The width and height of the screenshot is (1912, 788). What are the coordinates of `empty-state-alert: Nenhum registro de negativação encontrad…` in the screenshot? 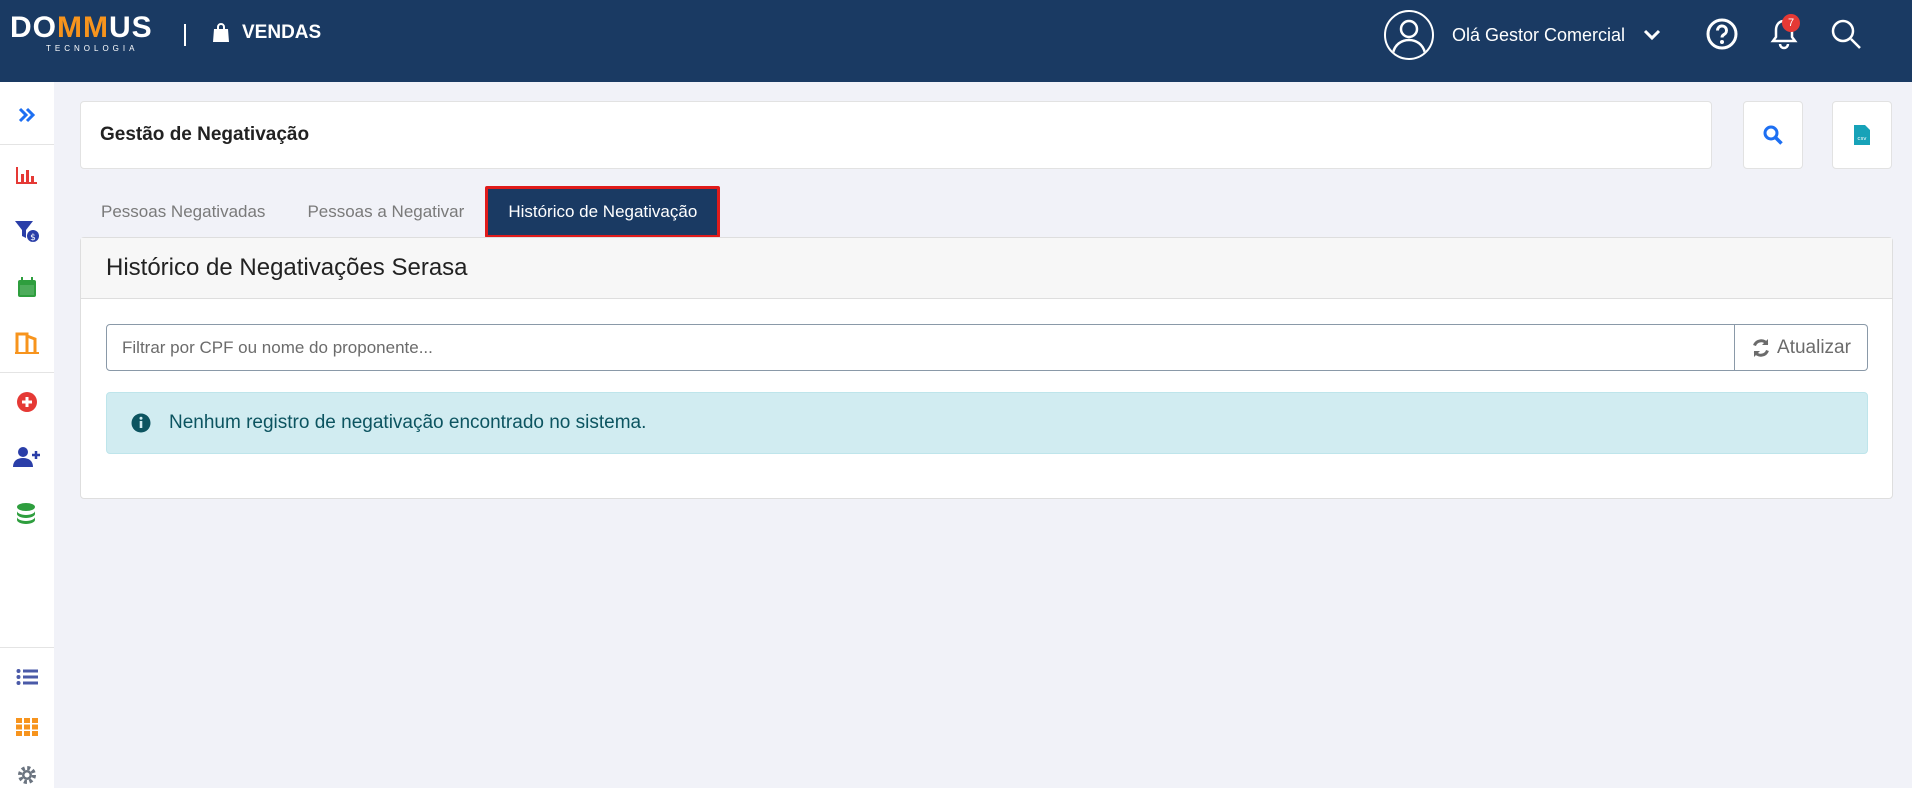 It's located at (987, 423).